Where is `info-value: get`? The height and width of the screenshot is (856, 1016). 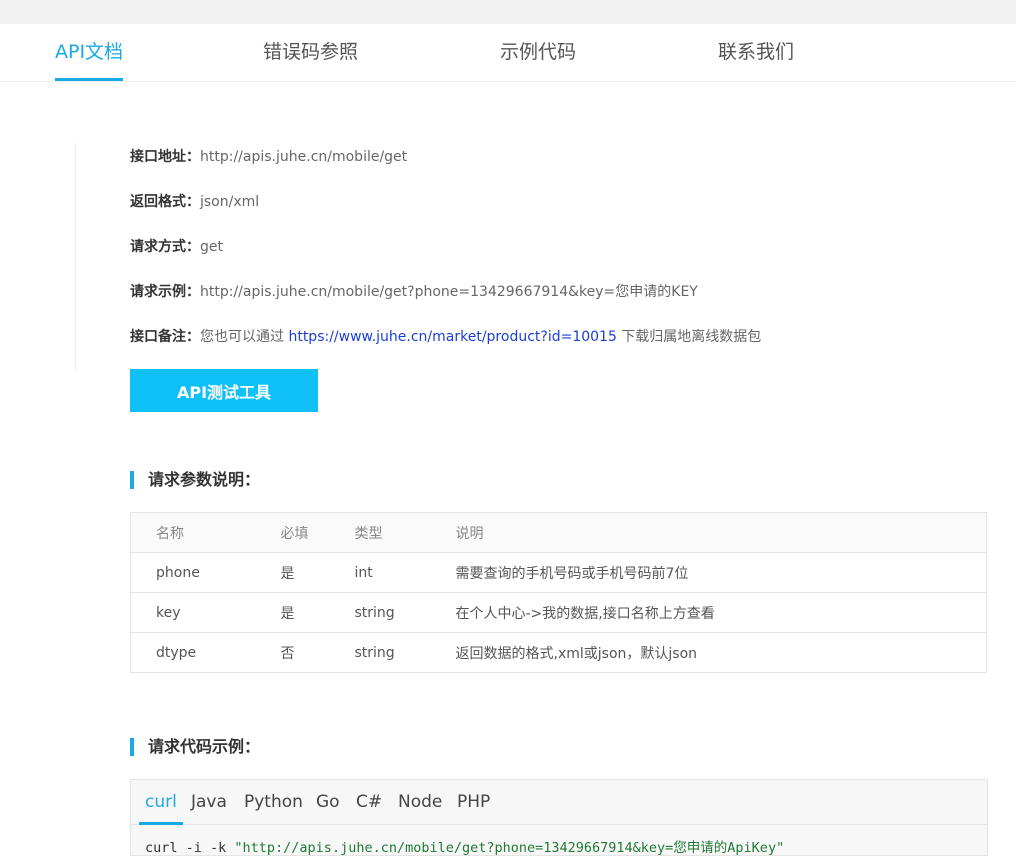
info-value: get is located at coordinates (211, 247).